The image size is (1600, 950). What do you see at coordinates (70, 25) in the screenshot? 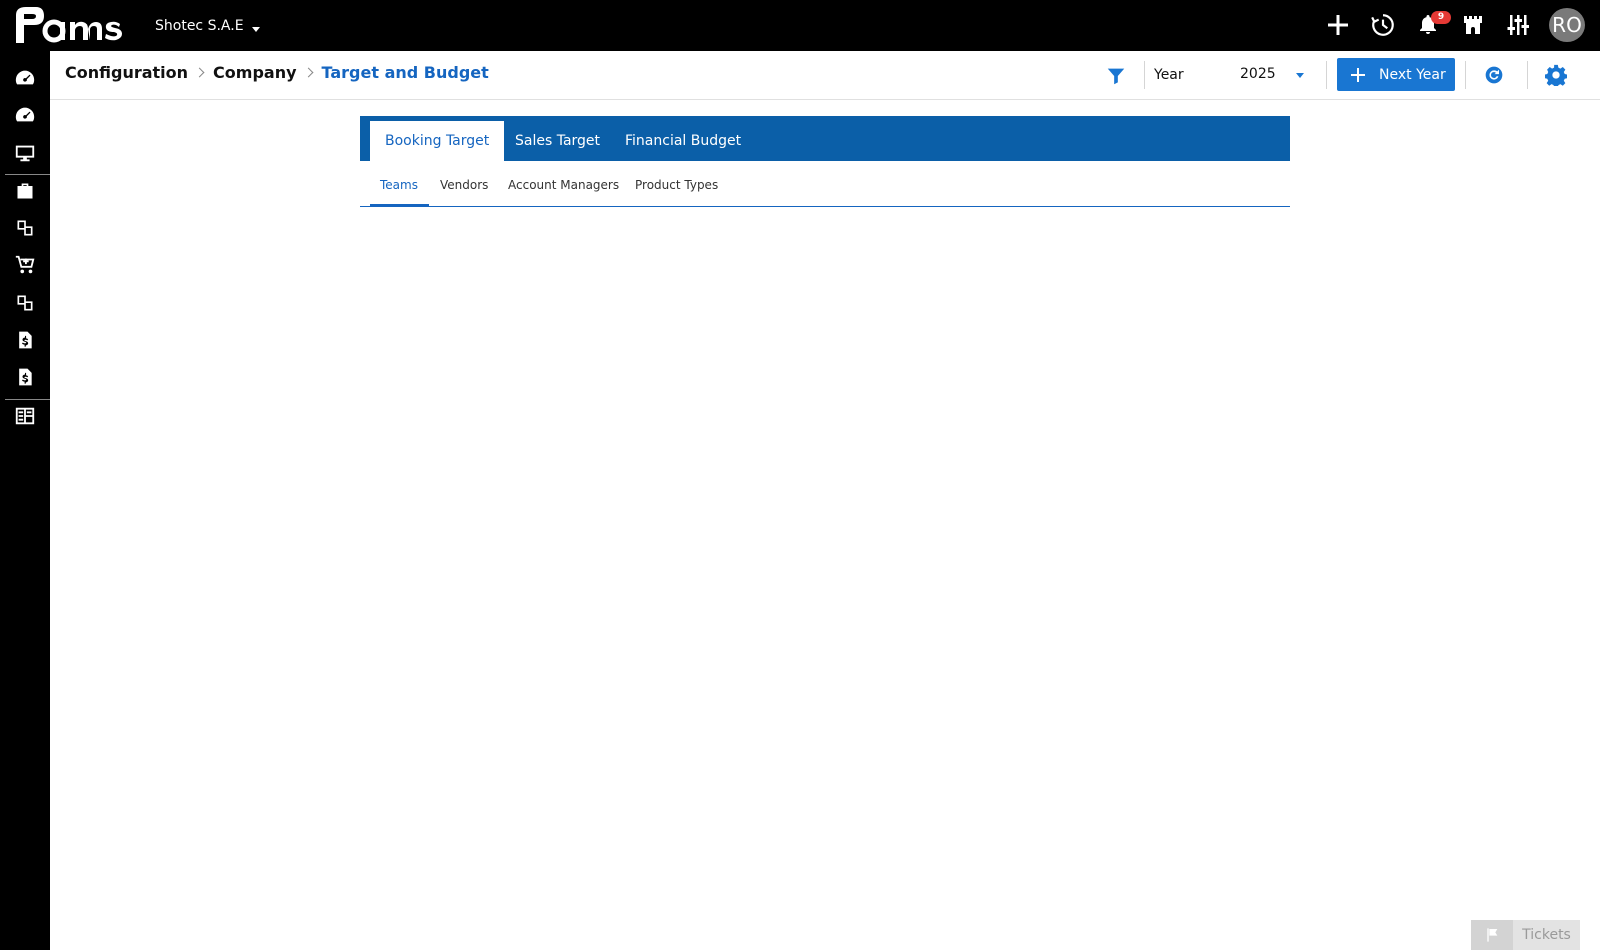
I see `app-logo` at bounding box center [70, 25].